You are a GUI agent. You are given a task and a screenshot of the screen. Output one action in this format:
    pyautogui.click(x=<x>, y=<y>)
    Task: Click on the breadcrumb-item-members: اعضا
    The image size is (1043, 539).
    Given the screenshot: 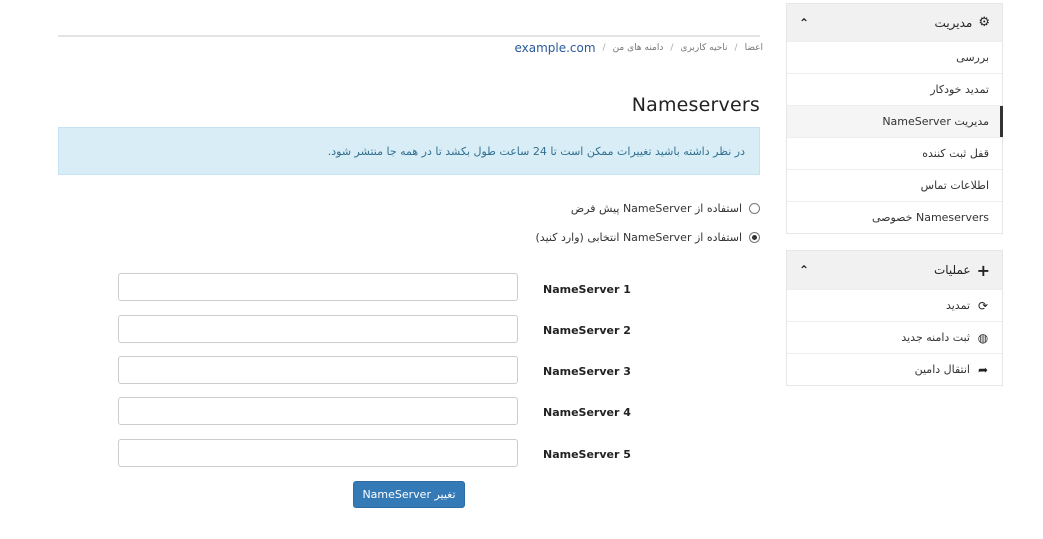 What is the action you would take?
    pyautogui.click(x=754, y=48)
    